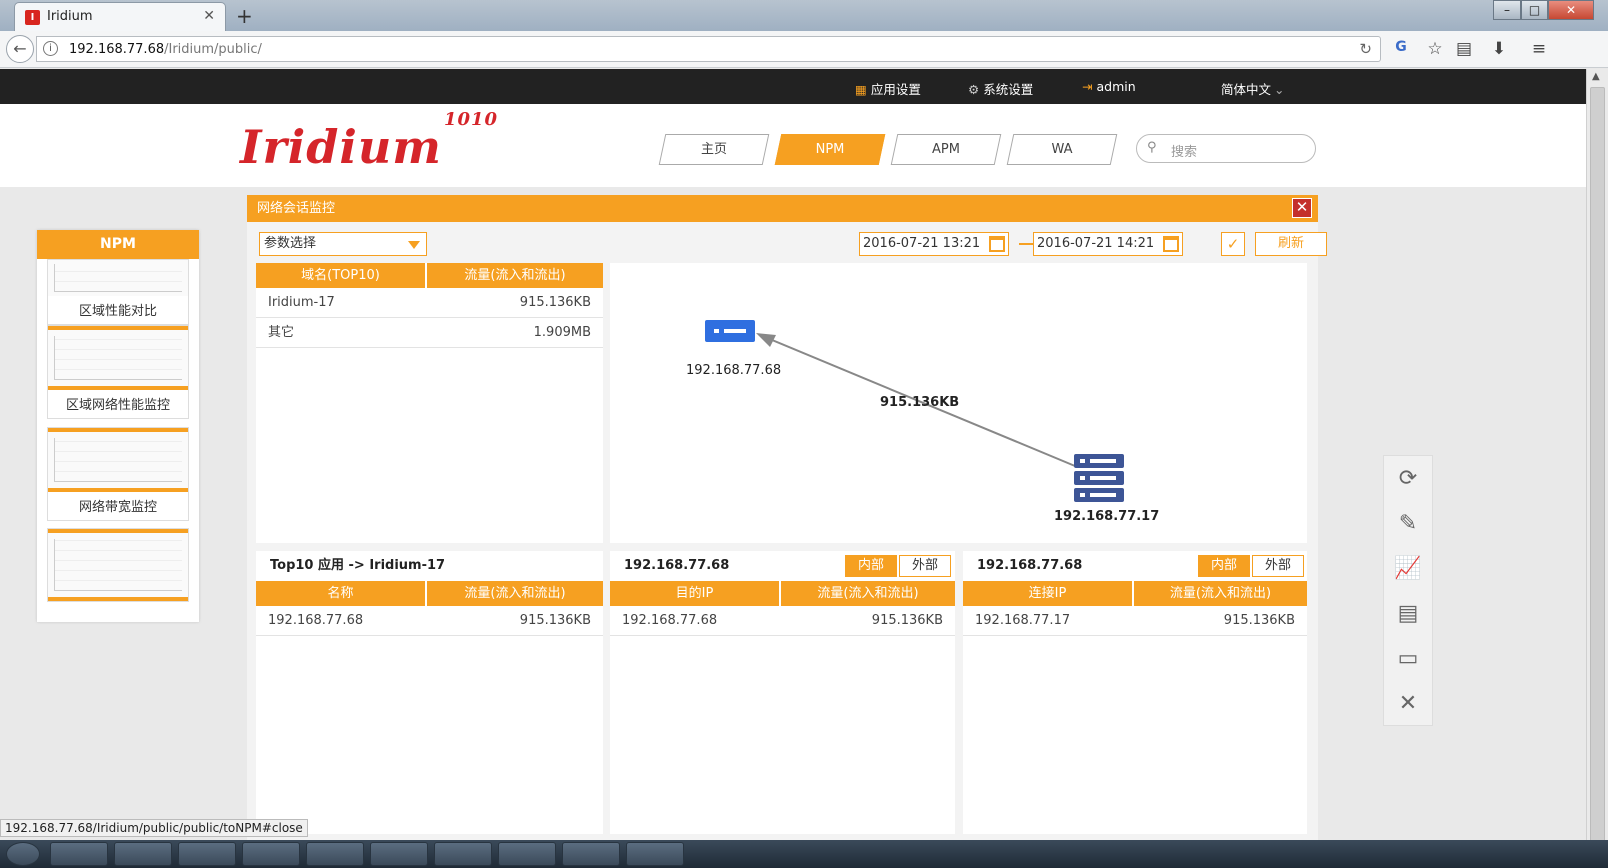 This screenshot has height=868, width=1608. What do you see at coordinates (244, 16) in the screenshot?
I see `new-tab-button: +` at bounding box center [244, 16].